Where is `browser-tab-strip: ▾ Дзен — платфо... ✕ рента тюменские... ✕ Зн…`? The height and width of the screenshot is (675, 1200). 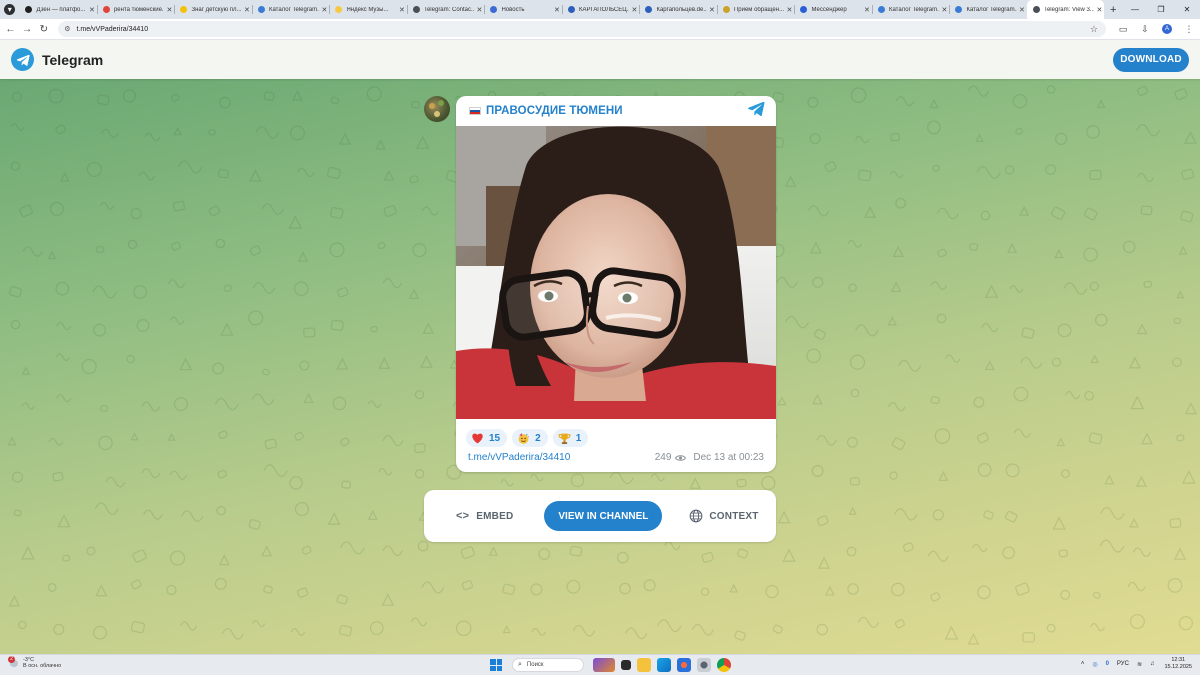
browser-tab-strip: ▾ Дзен — платфо... ✕ рента тюменские... ✕ Зн… is located at coordinates (600, 9).